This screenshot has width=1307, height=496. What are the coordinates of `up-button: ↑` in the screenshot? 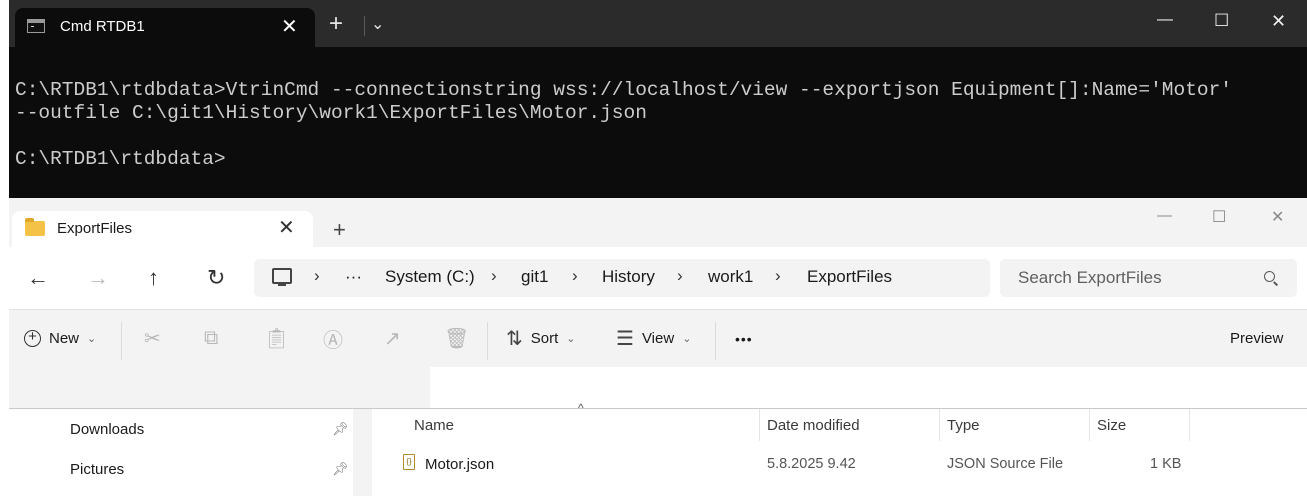 It's located at (153, 278).